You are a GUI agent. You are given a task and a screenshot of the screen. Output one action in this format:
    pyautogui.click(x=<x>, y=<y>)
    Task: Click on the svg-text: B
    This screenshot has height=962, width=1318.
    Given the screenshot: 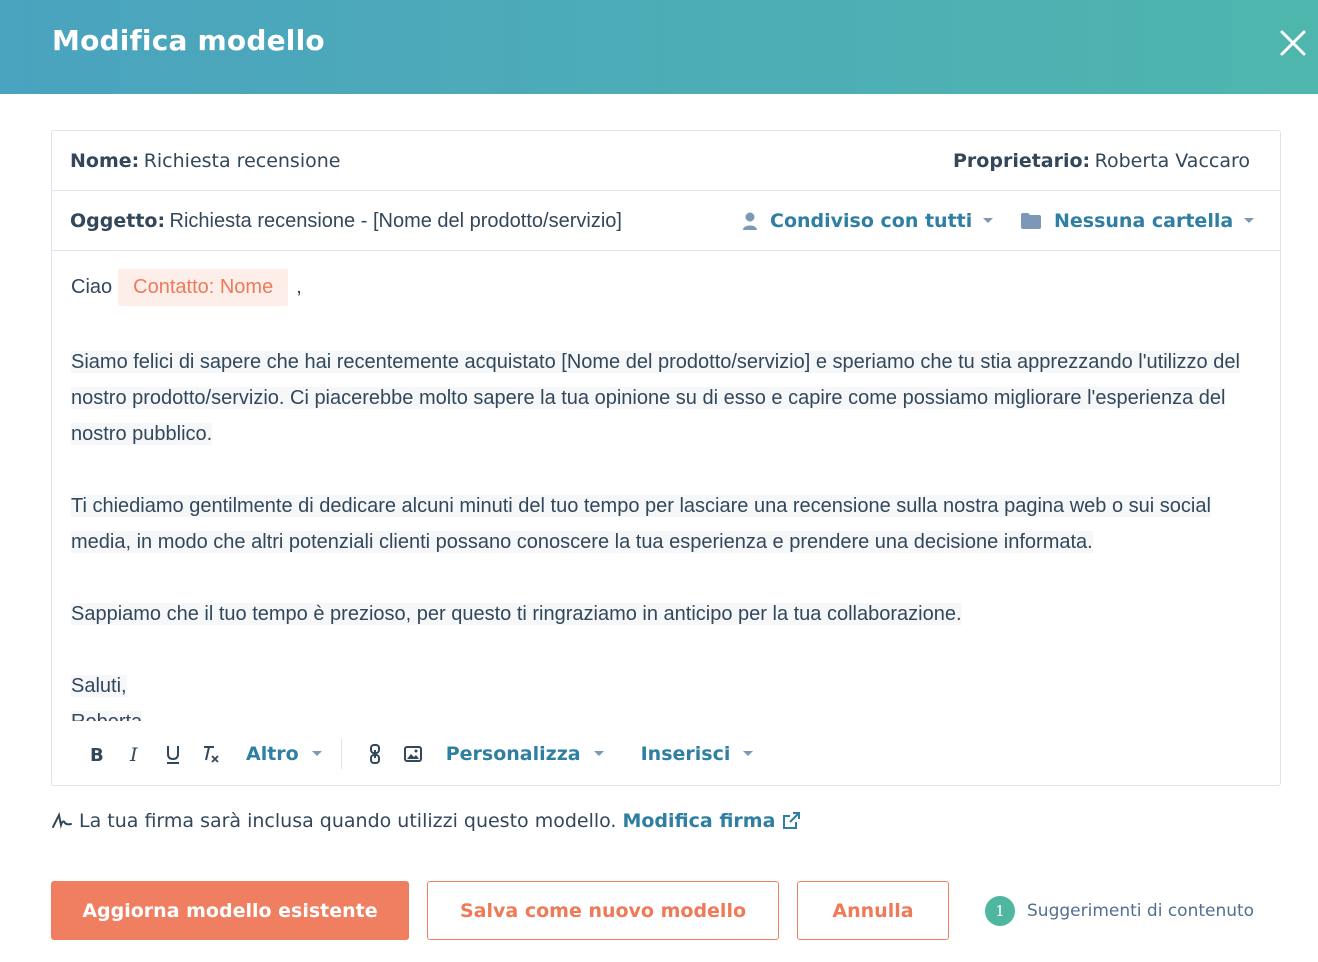 What is the action you would take?
    pyautogui.click(x=97, y=754)
    